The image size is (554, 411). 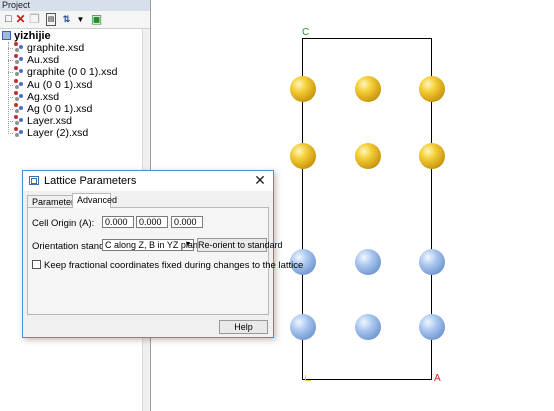 What do you see at coordinates (437, 378) in the screenshot?
I see `axis-a-label: A` at bounding box center [437, 378].